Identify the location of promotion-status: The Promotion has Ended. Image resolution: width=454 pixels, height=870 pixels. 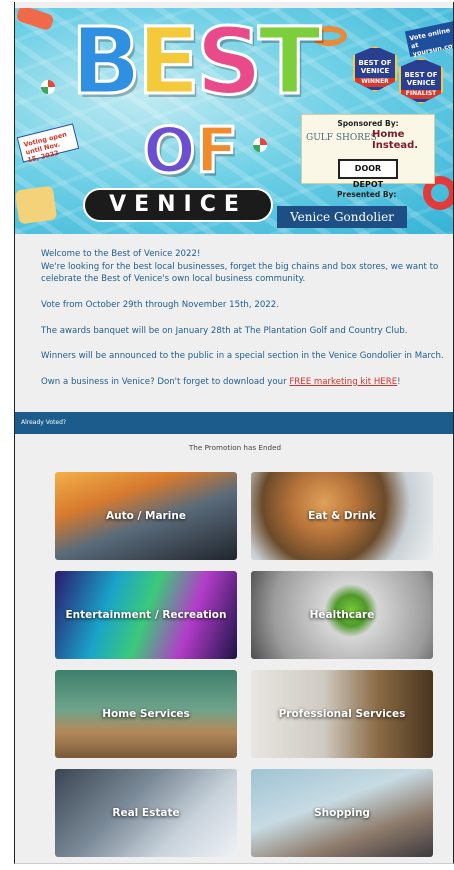
(235, 447).